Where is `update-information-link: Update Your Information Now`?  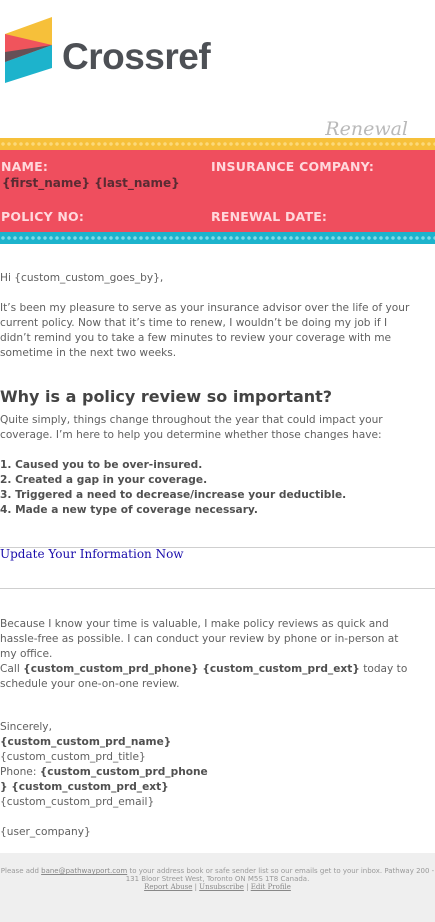
update-information-link: Update Your Information Now is located at coordinates (92, 554).